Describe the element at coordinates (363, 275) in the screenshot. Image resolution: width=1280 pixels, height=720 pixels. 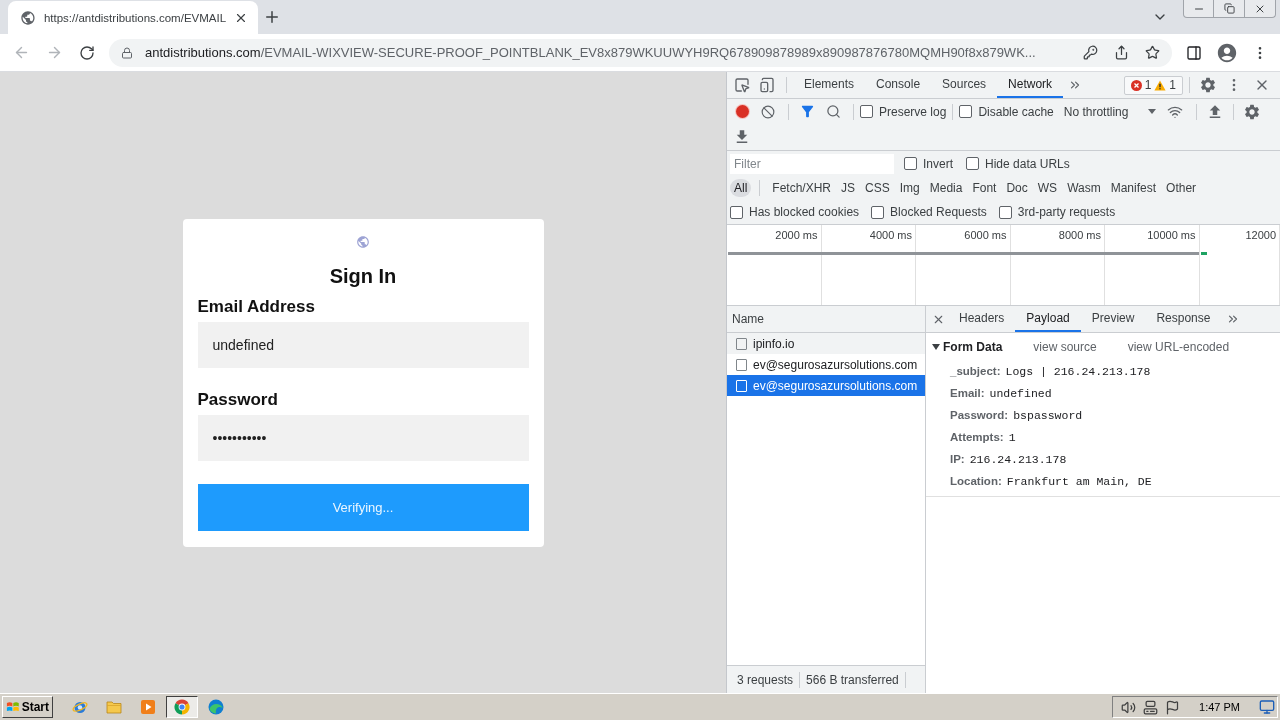
I see `form-title: Sign In` at that location.